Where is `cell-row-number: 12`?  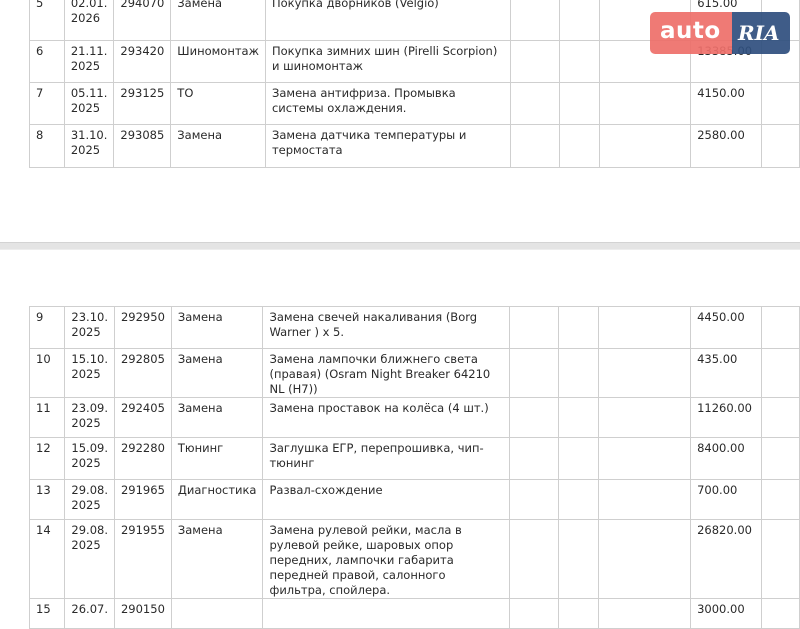
cell-row-number: 12 is located at coordinates (47, 458).